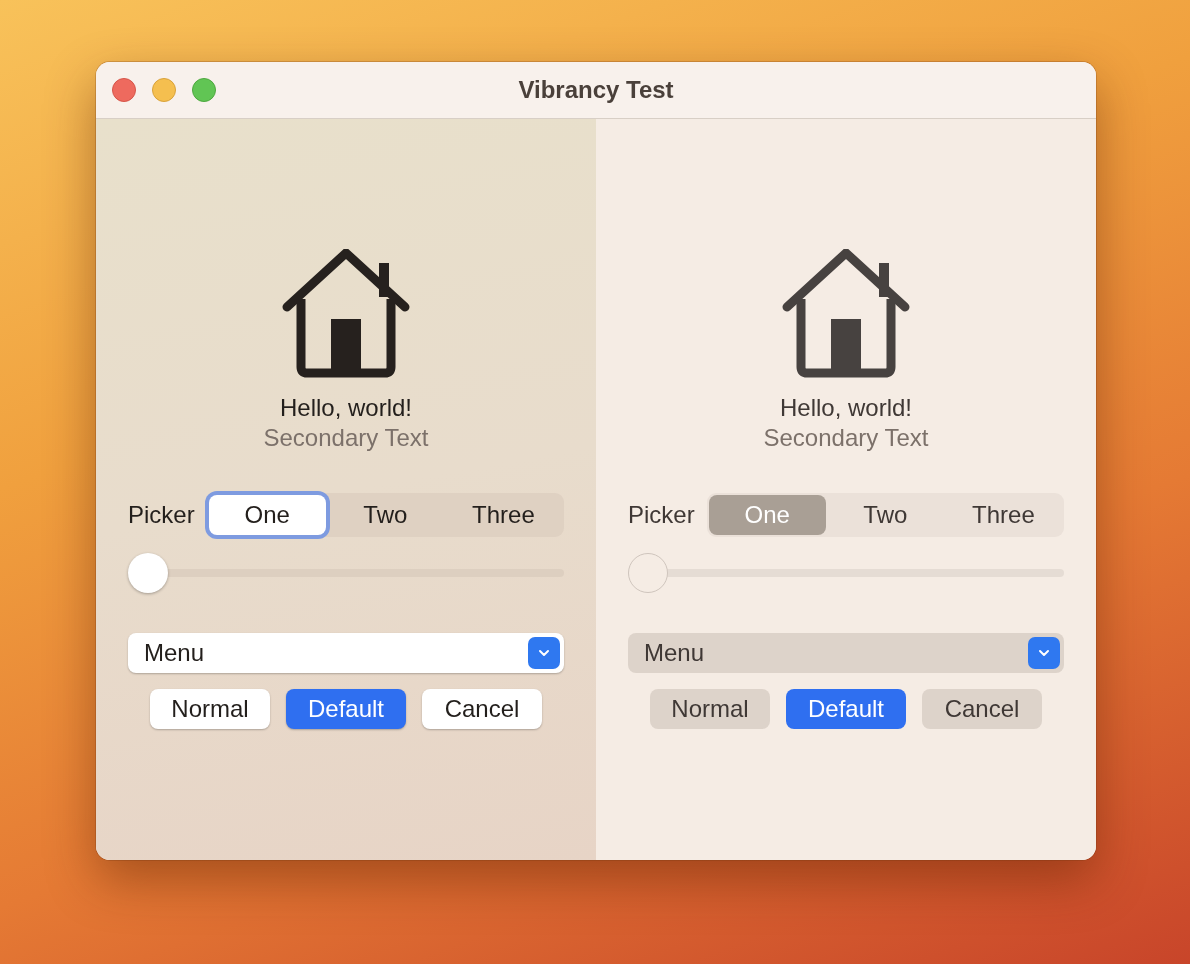 The width and height of the screenshot is (1190, 964). What do you see at coordinates (204, 90) in the screenshot?
I see `zoom-button` at bounding box center [204, 90].